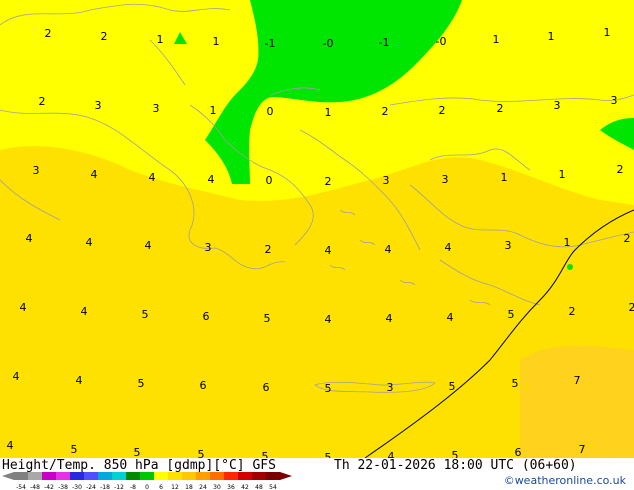 Image resolution: width=634 pixels, height=490 pixels. I want to click on colorbar-tick: -54, so click(21, 487).